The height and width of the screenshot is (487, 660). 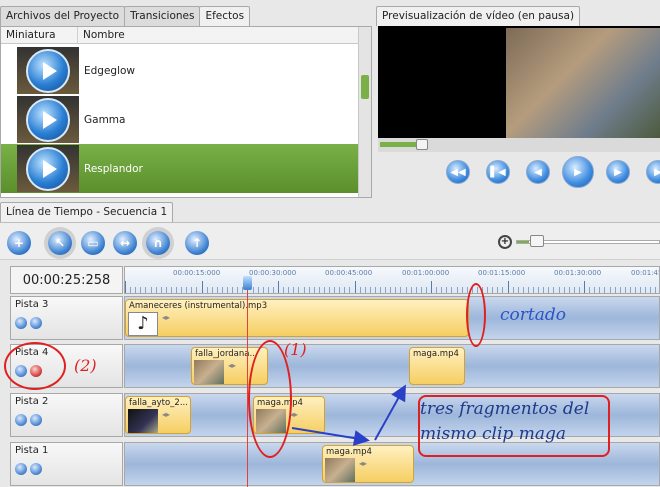 What do you see at coordinates (390, 412) in the screenshot?
I see `arrow-up` at bounding box center [390, 412].